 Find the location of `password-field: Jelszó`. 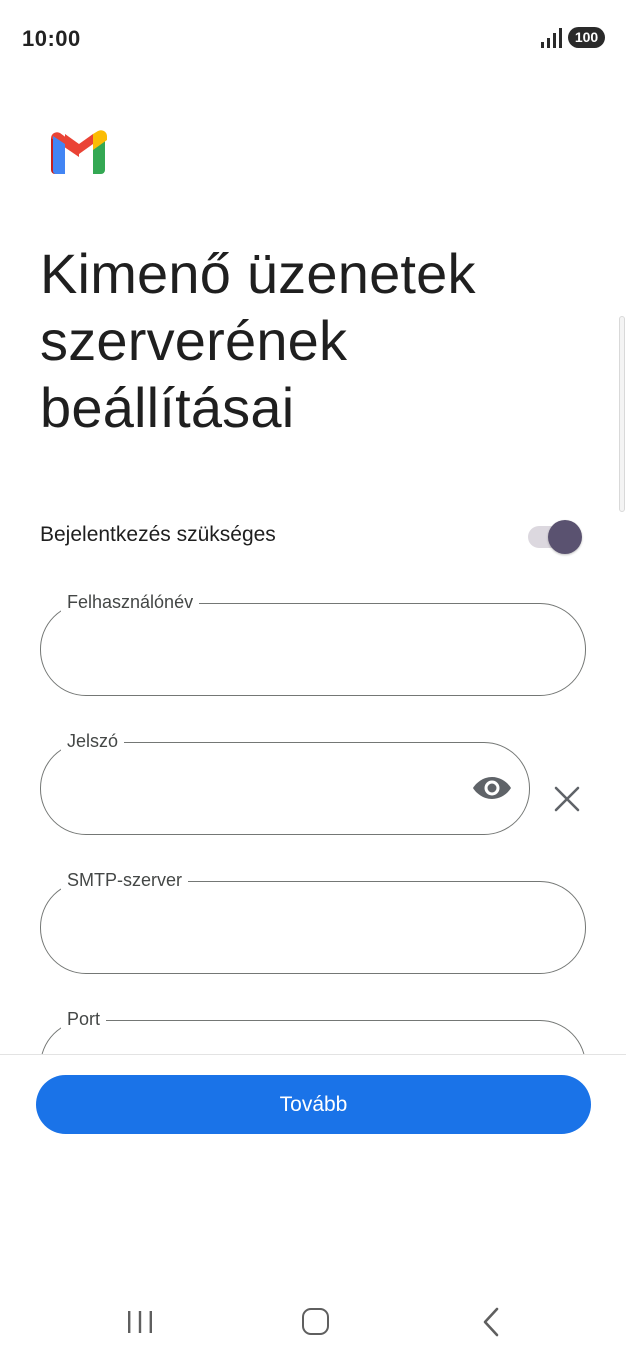

password-field: Jelszó is located at coordinates (285, 782).